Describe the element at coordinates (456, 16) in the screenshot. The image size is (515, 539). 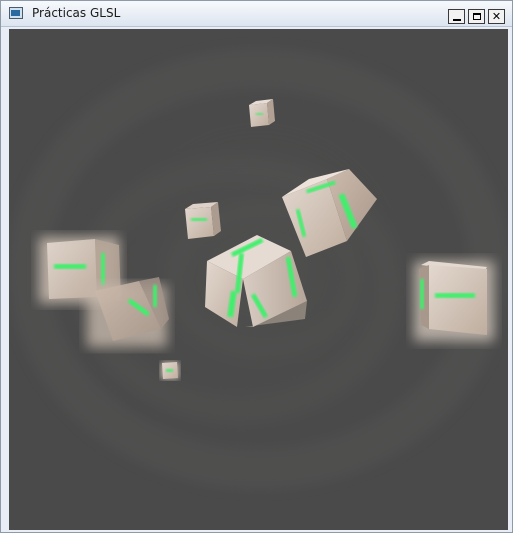
I see `minimize-button` at that location.